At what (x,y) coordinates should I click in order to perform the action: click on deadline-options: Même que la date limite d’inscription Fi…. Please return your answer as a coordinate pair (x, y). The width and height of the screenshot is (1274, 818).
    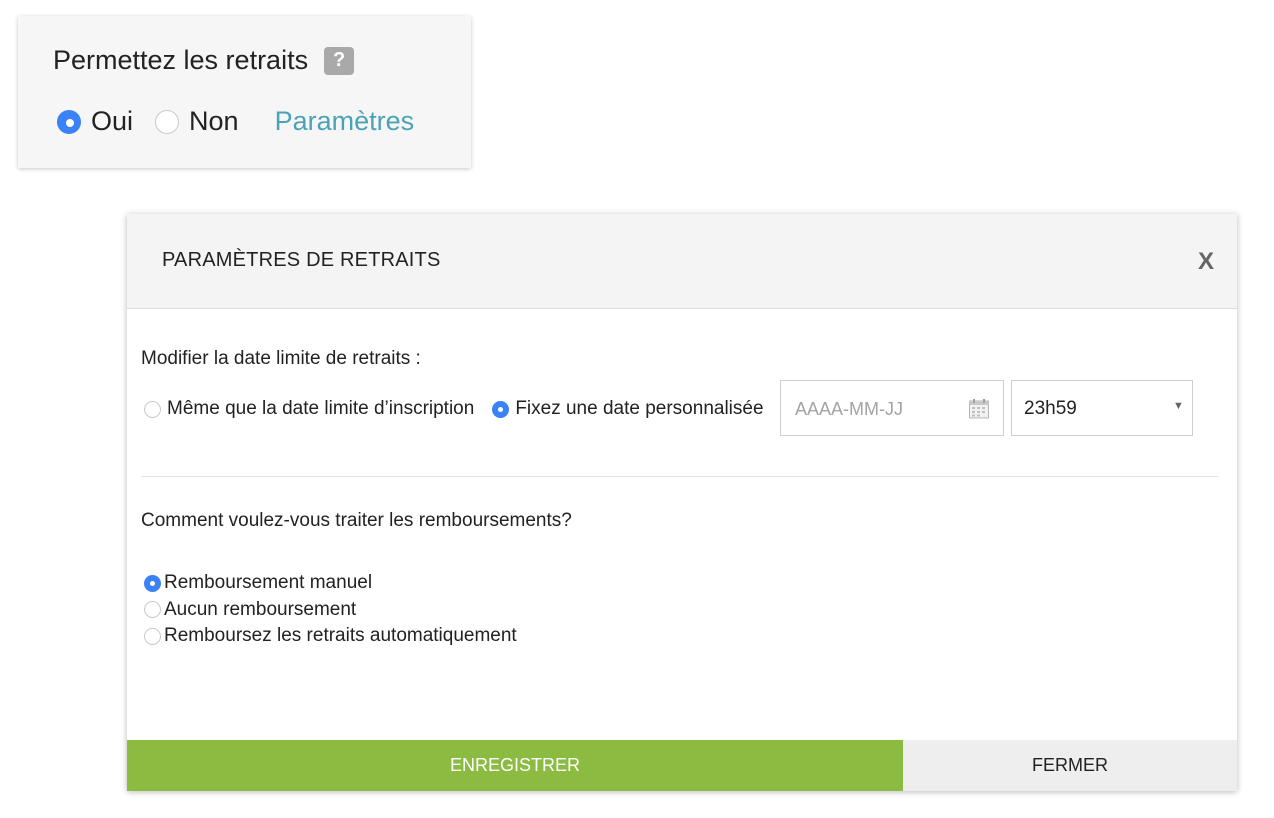
    Looking at the image, I should click on (454, 409).